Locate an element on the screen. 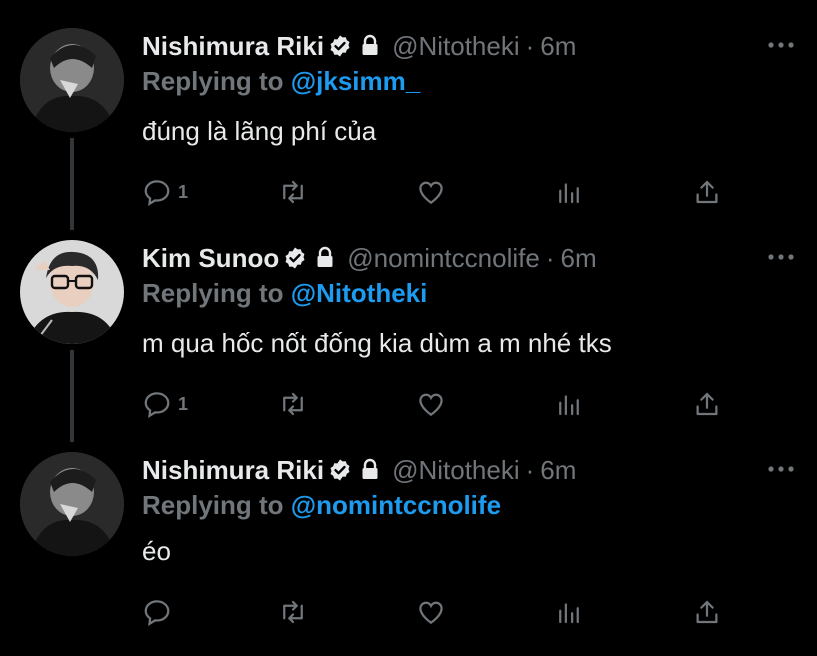 The image size is (817, 656). mention-link: @jksimm_ is located at coordinates (355, 81).